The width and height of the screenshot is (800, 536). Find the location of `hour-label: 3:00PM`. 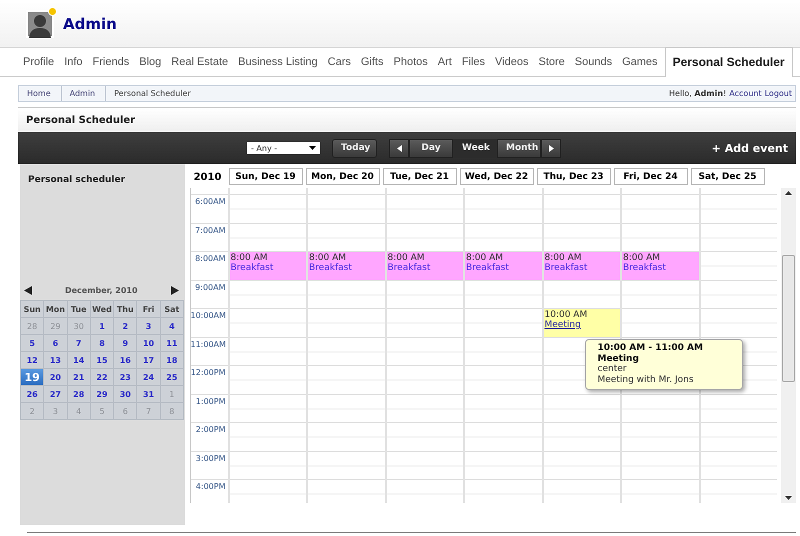

hour-label: 3:00PM is located at coordinates (211, 458).